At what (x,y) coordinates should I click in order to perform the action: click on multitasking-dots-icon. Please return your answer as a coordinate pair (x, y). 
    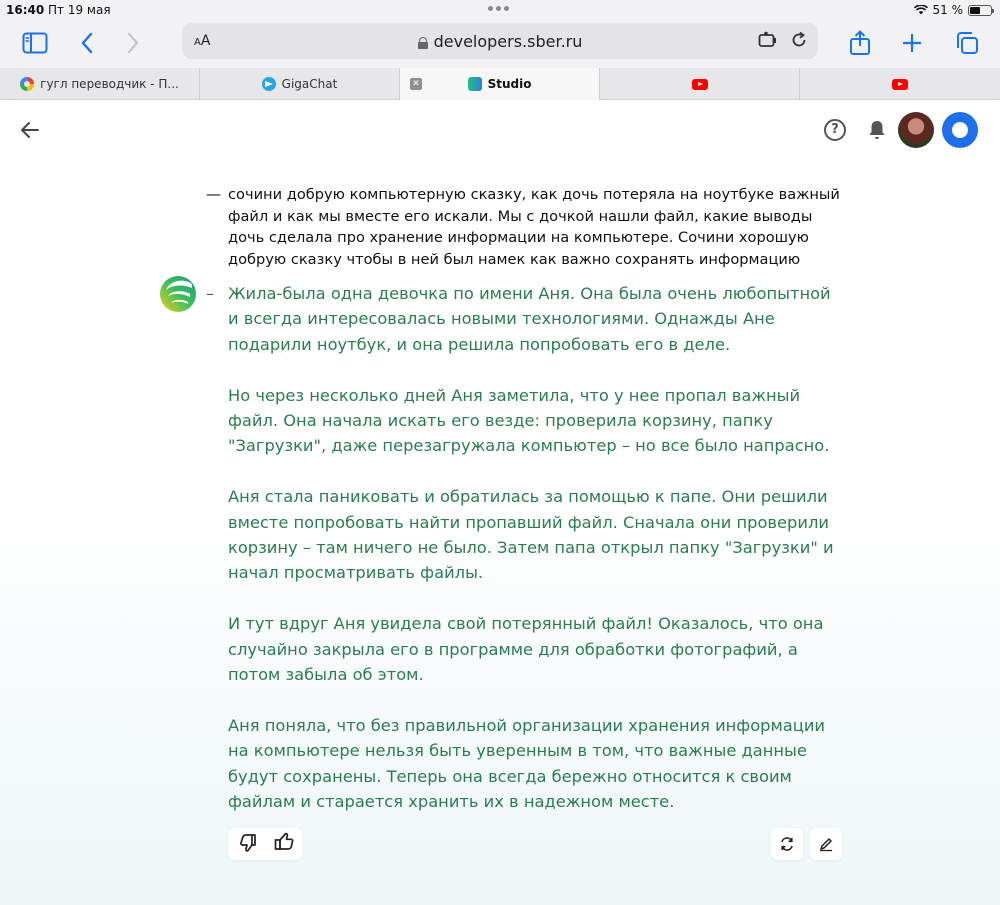
    Looking at the image, I should click on (498, 8).